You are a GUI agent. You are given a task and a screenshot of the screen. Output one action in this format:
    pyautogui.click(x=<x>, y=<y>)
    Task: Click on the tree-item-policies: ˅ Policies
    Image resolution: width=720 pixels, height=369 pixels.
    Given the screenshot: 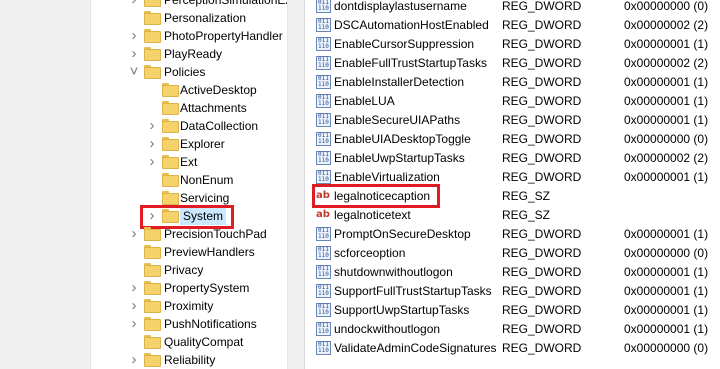 What is the action you would take?
    pyautogui.click(x=143, y=72)
    